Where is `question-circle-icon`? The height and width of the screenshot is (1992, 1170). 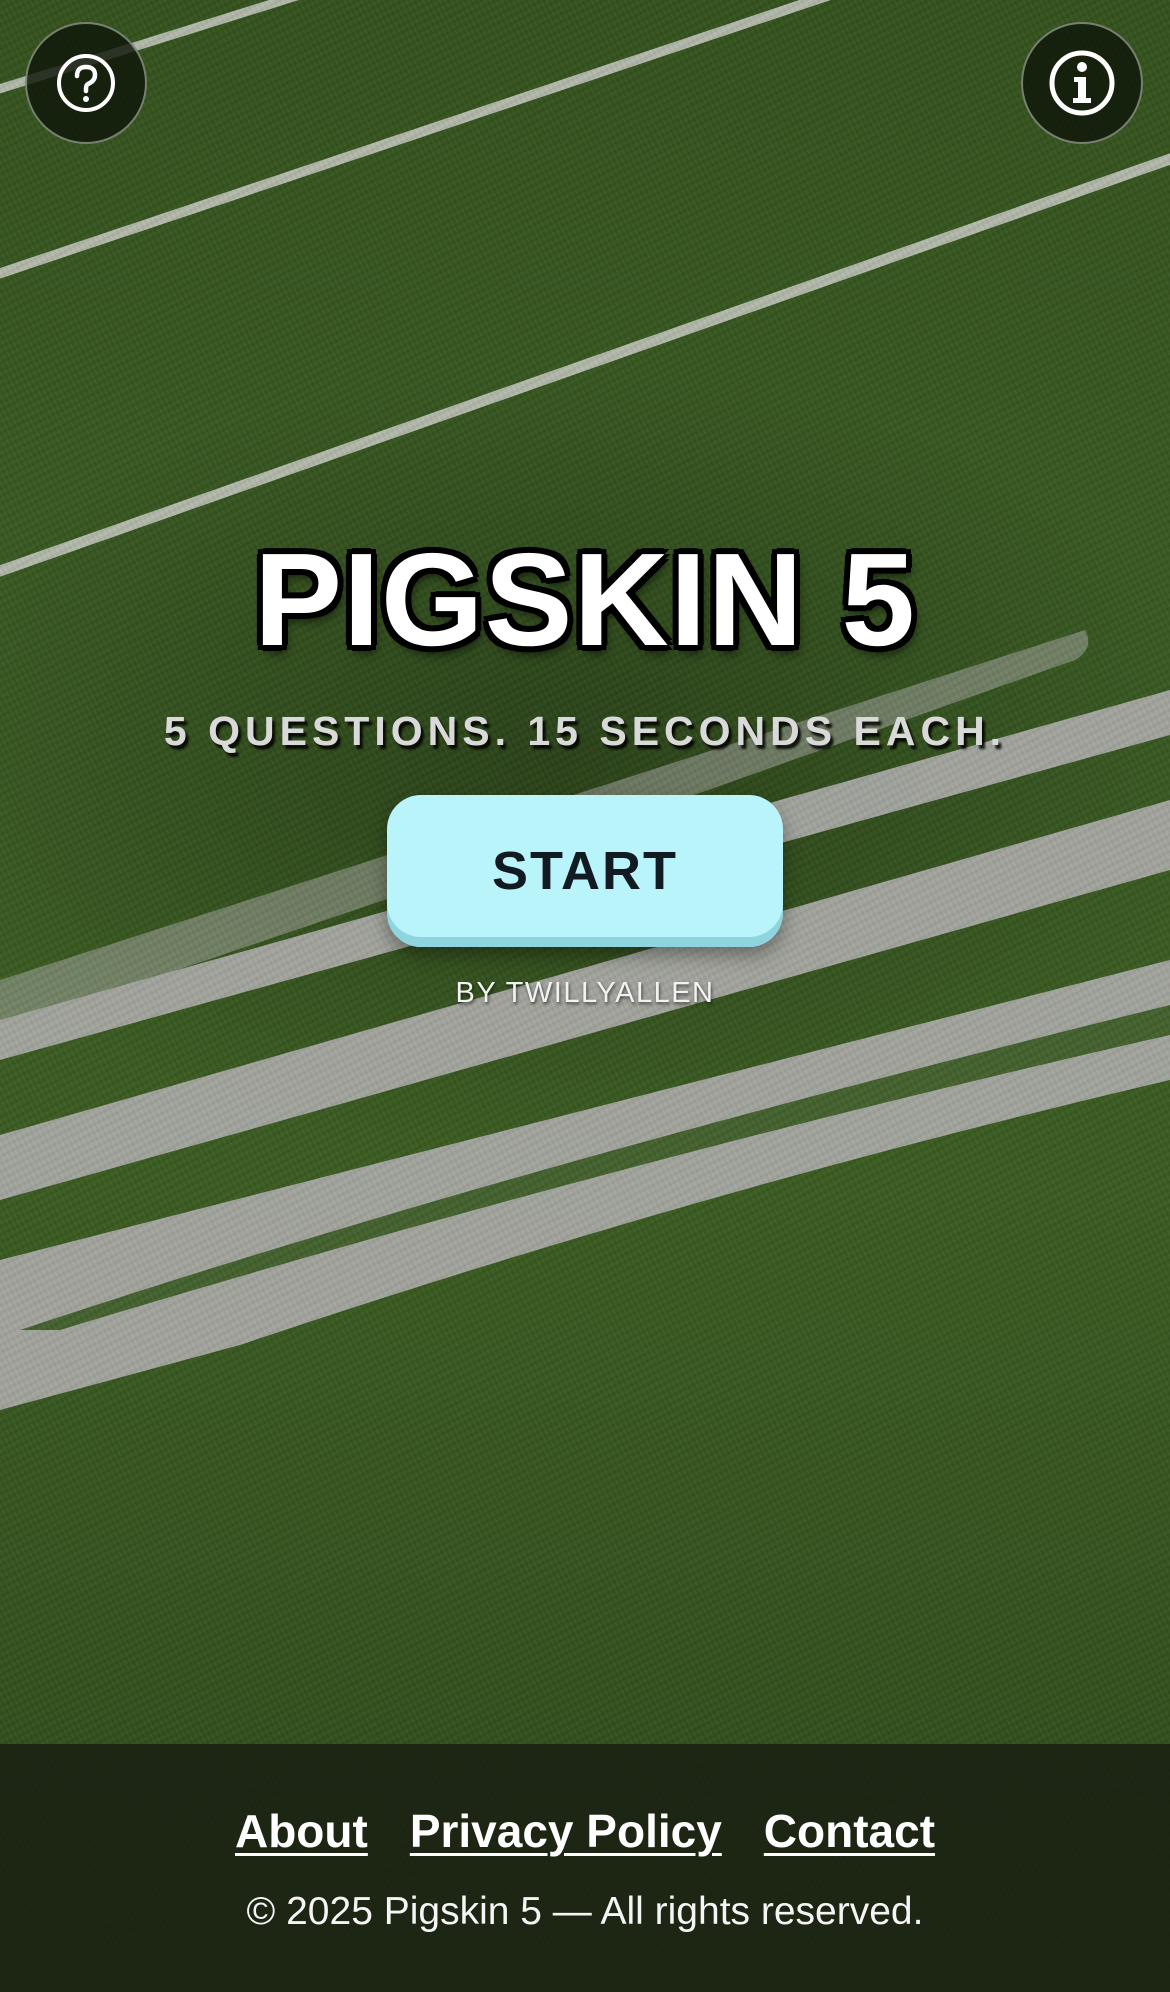 question-circle-icon is located at coordinates (86, 83).